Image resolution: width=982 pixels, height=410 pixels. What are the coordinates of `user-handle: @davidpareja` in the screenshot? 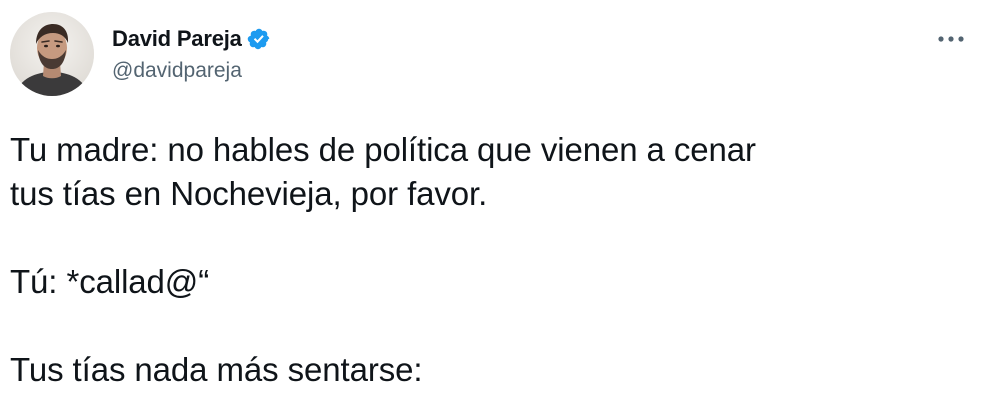 It's located at (191, 71).